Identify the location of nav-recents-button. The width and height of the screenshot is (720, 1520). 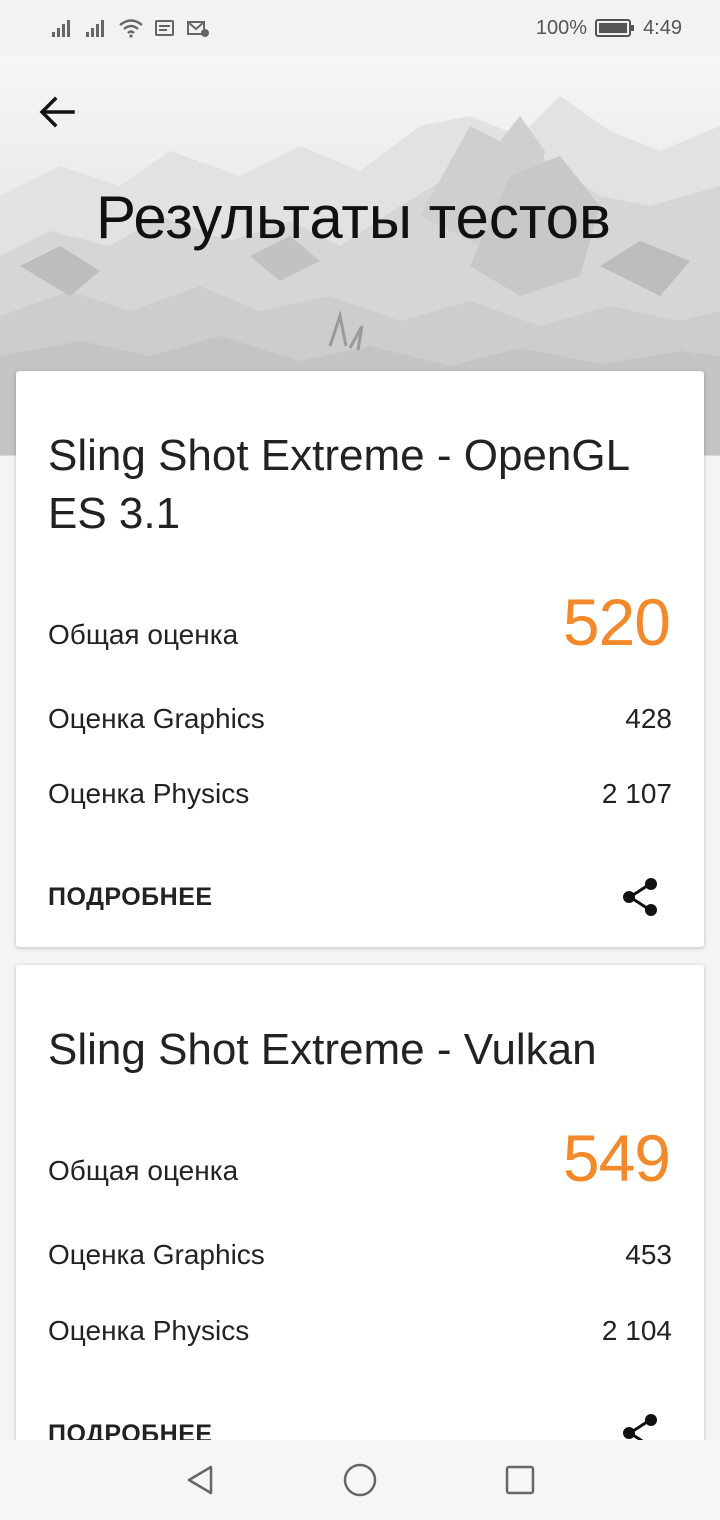
(520, 1480).